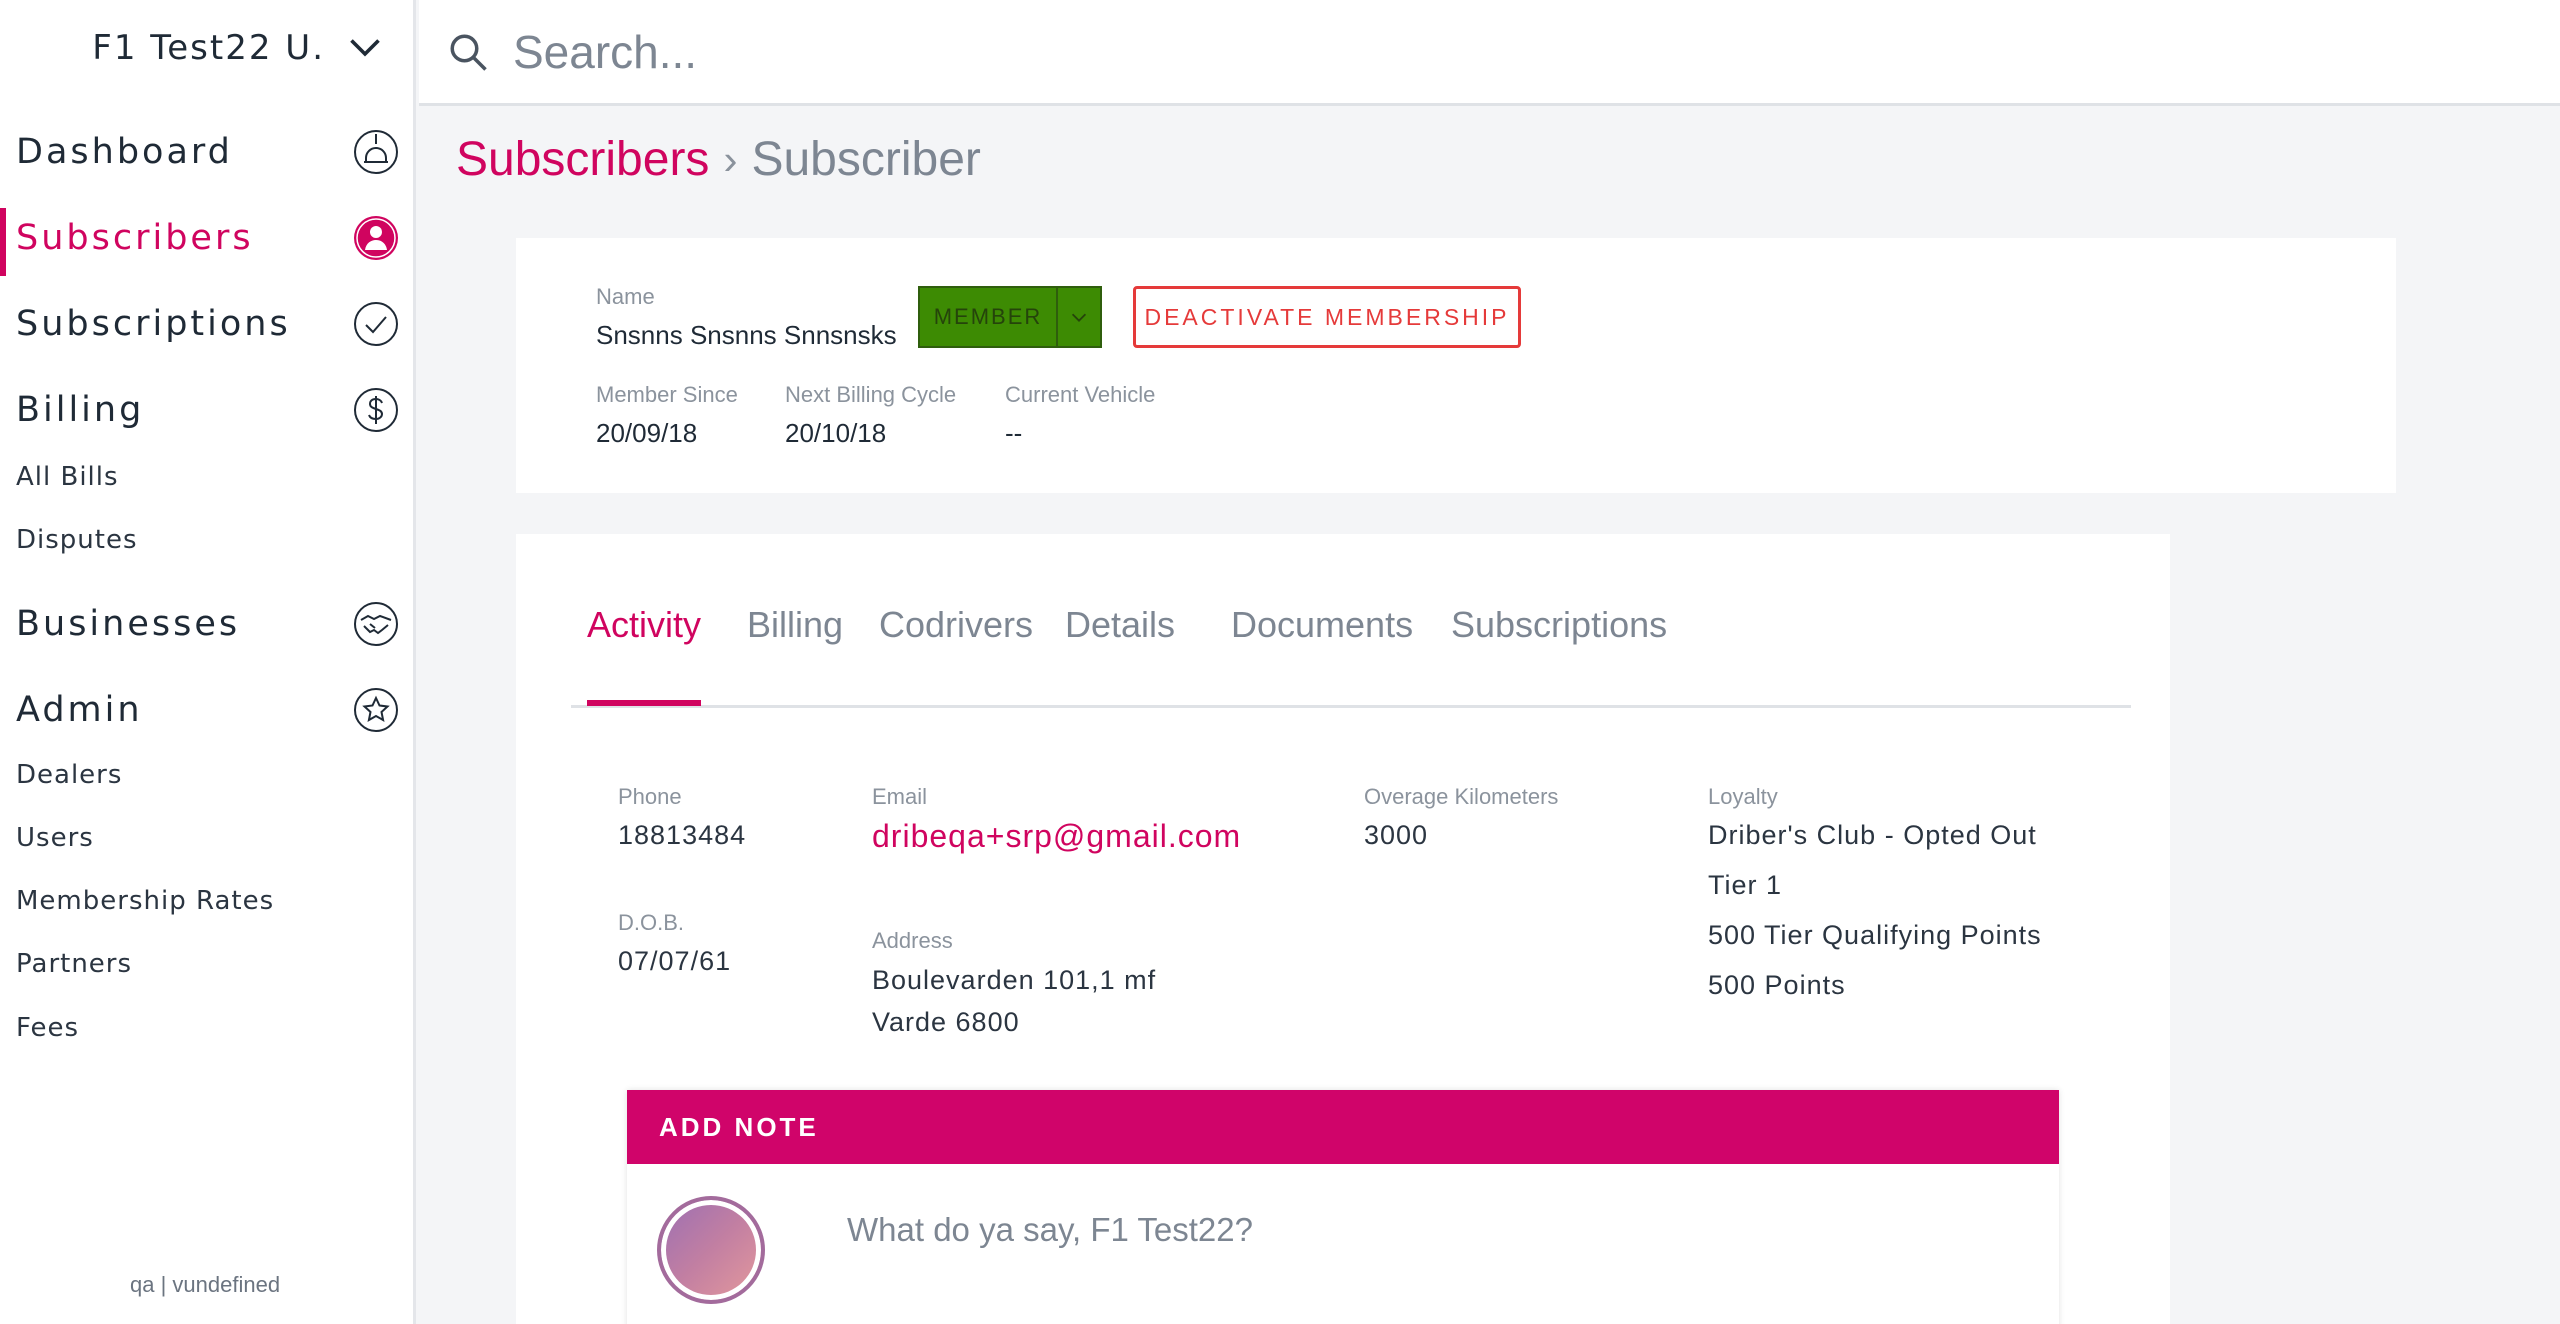  What do you see at coordinates (1437, 1230) in the screenshot?
I see `note-input` at bounding box center [1437, 1230].